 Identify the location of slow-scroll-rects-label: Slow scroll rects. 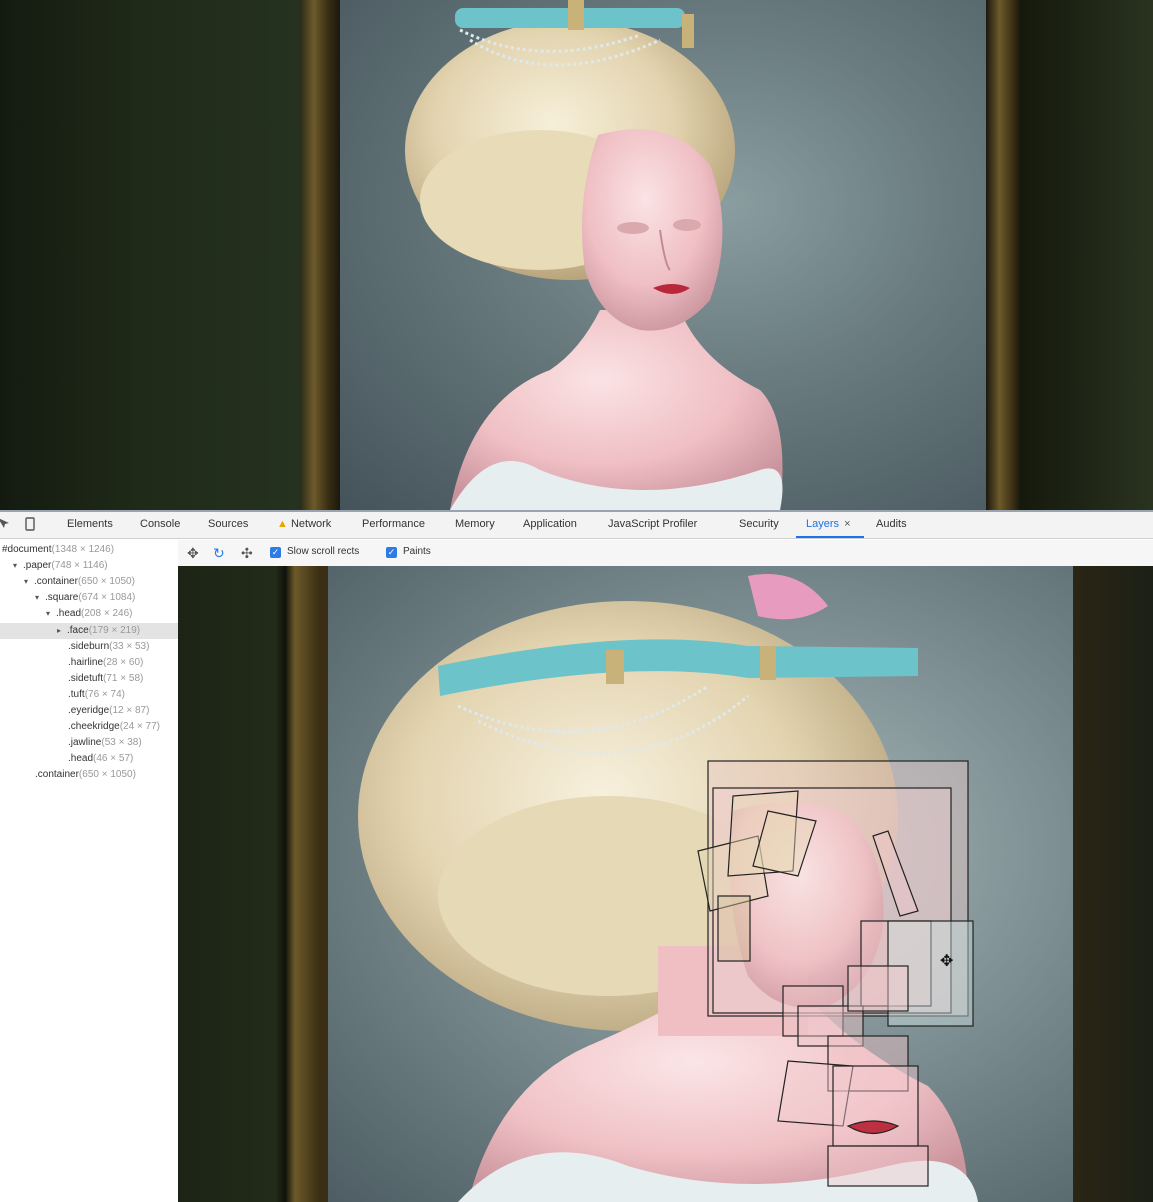
(323, 551).